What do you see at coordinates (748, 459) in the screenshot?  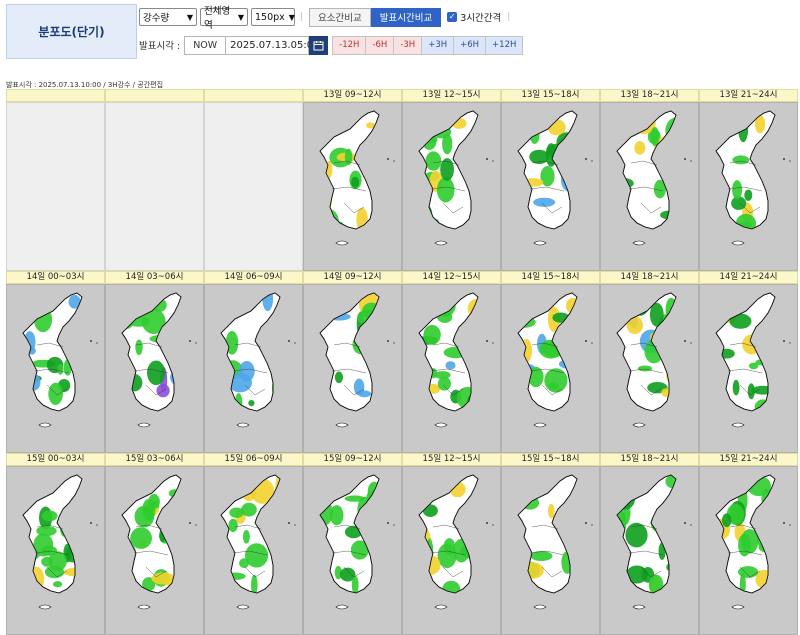 I see `time-header: 15일 21~24시` at bounding box center [748, 459].